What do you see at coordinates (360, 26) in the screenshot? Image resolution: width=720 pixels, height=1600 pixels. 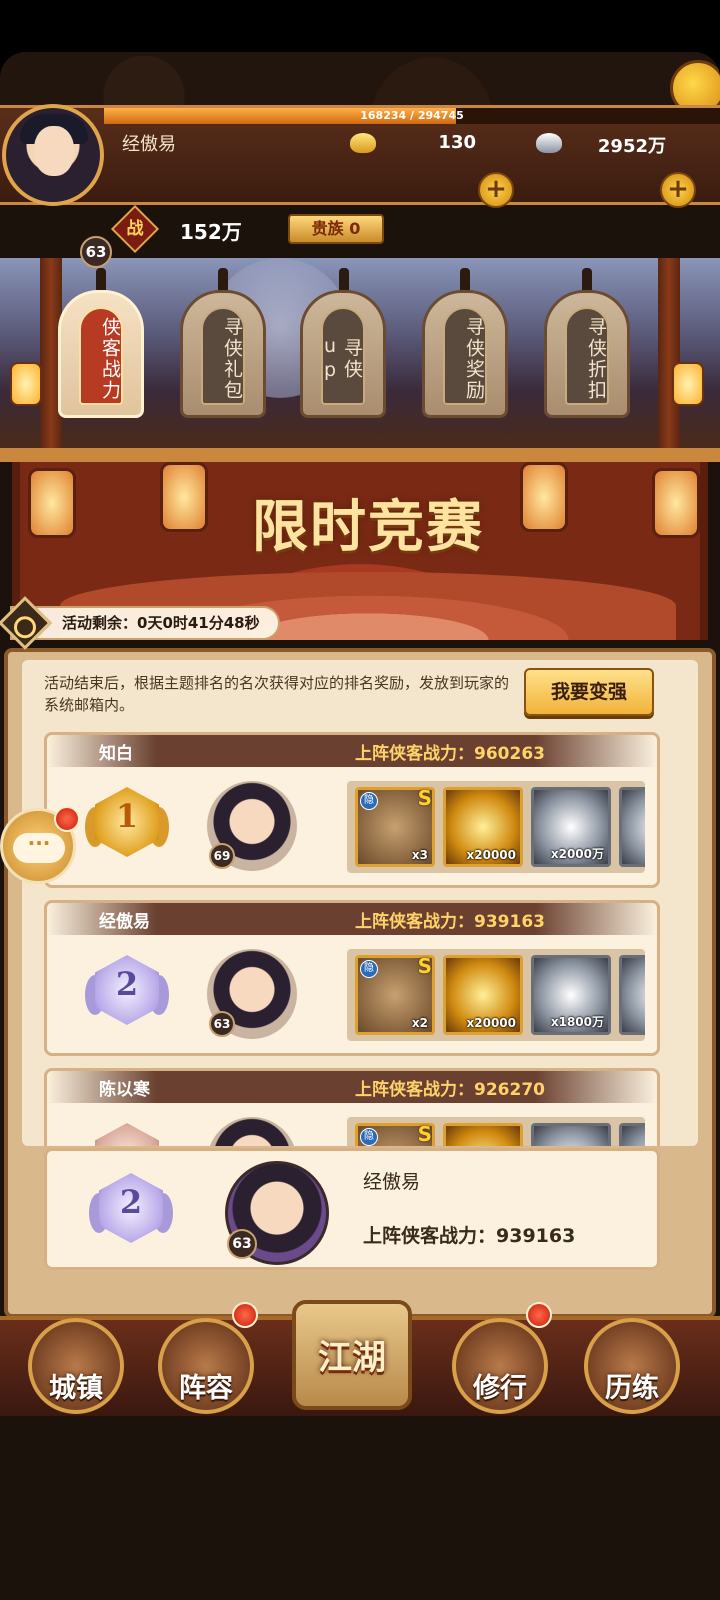 I see `status-bar` at bounding box center [360, 26].